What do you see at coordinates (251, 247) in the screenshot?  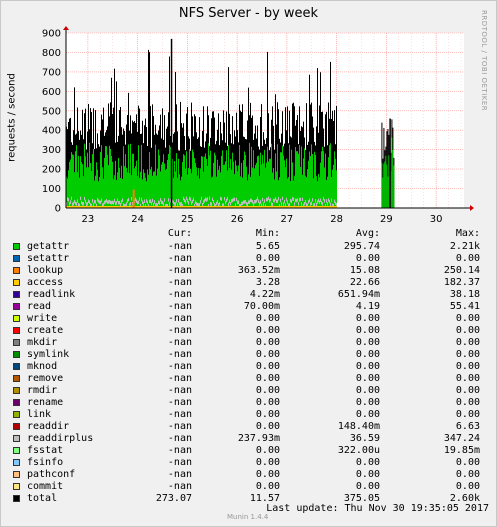 I see `legend-row-getattr: getattr -nan 5.65 295.74 2.21k` at bounding box center [251, 247].